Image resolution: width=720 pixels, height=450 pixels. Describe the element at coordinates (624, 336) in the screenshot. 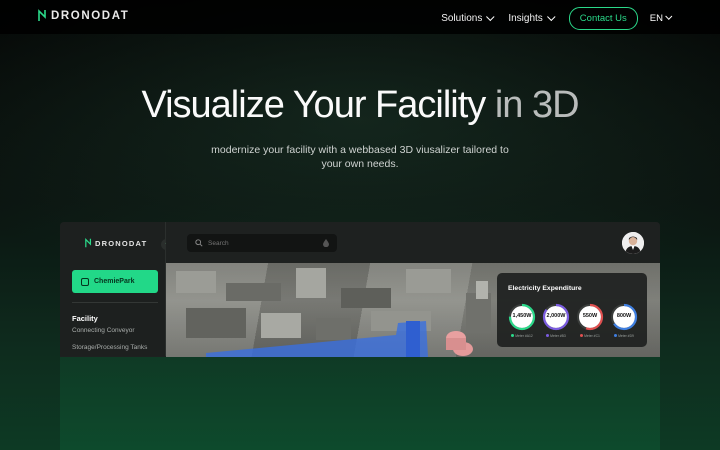

I see `gauge-label: Meter #D9` at that location.